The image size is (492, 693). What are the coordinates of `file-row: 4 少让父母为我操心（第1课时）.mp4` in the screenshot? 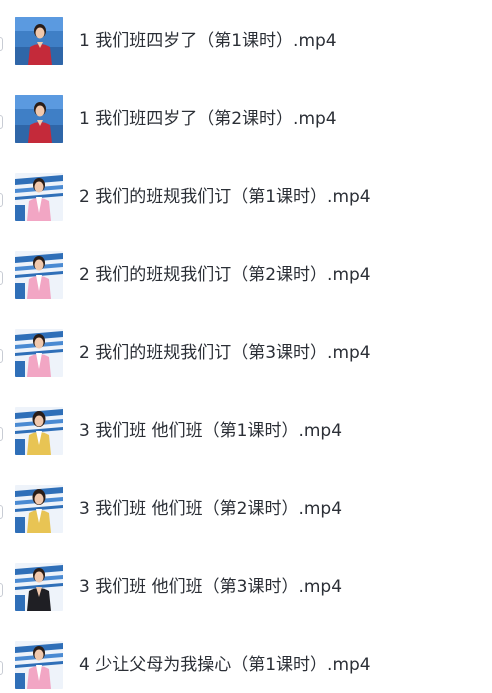 It's located at (246, 667).